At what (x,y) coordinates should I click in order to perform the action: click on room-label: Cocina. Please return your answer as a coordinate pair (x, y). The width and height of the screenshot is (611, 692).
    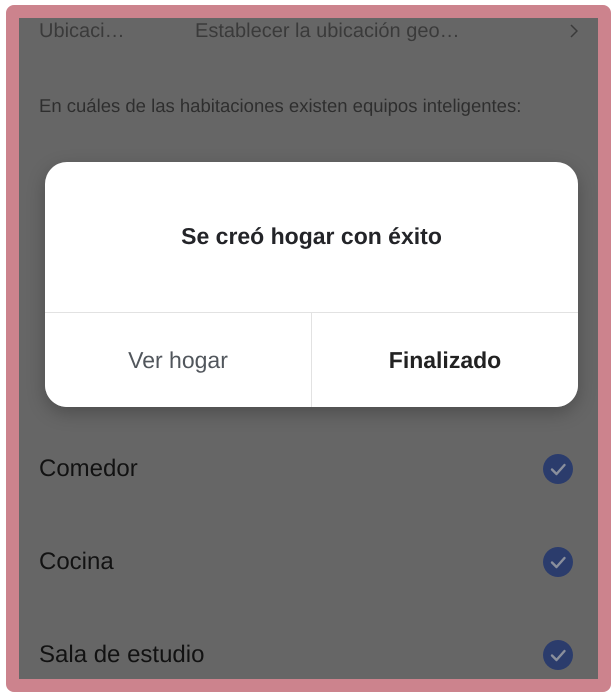
    Looking at the image, I should click on (76, 562).